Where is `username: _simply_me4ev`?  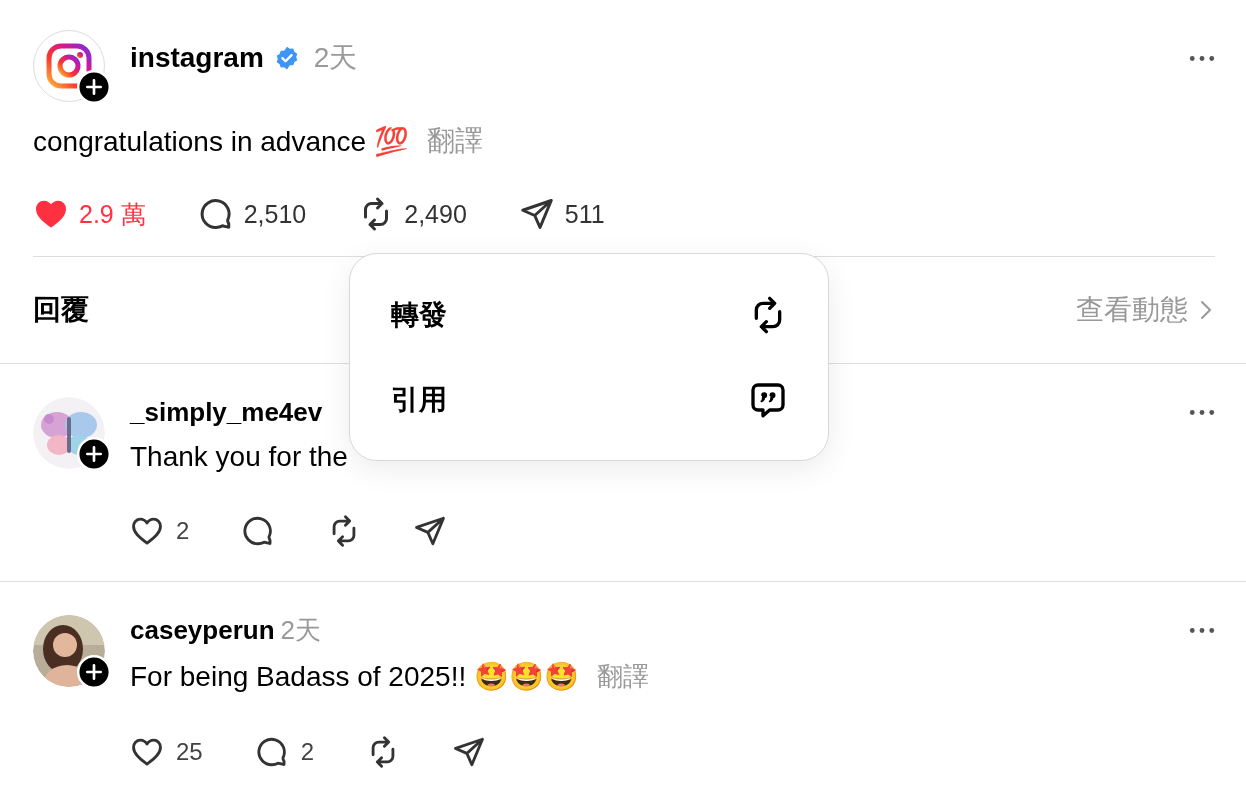 username: _simply_me4ev is located at coordinates (226, 412).